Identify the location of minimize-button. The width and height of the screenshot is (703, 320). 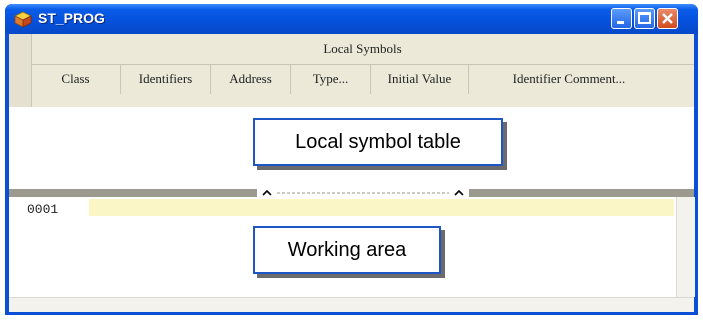
(621, 18).